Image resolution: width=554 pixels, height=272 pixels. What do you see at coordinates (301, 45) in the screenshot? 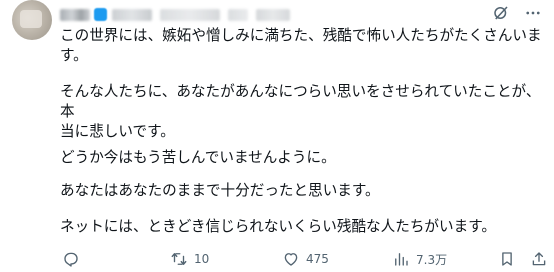
I see `post-paragraph: この世界には、嫉妬や憎しみに満ちた、残酷で怖い人たちがたくさんいます。` at bounding box center [301, 45].